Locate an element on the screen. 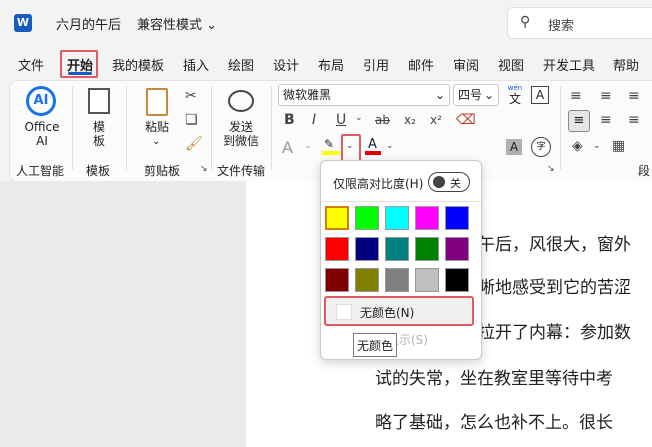 Image resolution: width=652 pixels, height=447 pixels. font-color-bar is located at coordinates (373, 153).